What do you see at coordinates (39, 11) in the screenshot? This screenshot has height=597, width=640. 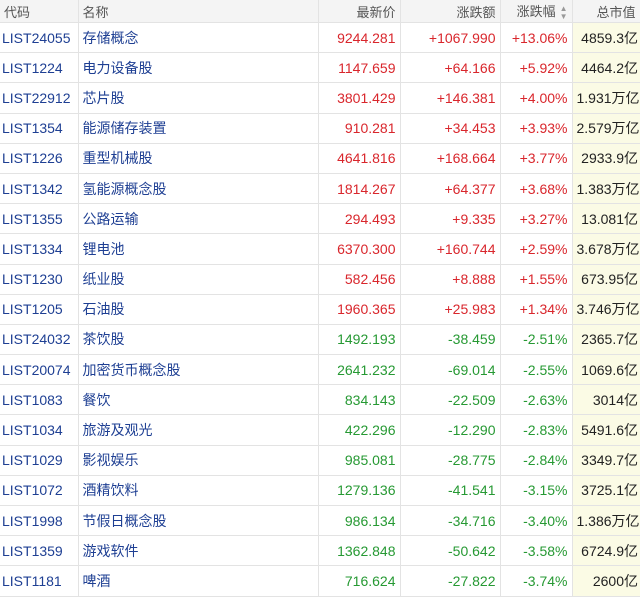 I see `column-header-code: 代码` at bounding box center [39, 11].